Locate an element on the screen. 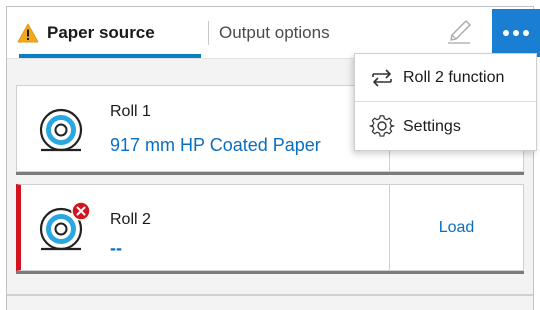  roll-icon is located at coordinates (61, 130).